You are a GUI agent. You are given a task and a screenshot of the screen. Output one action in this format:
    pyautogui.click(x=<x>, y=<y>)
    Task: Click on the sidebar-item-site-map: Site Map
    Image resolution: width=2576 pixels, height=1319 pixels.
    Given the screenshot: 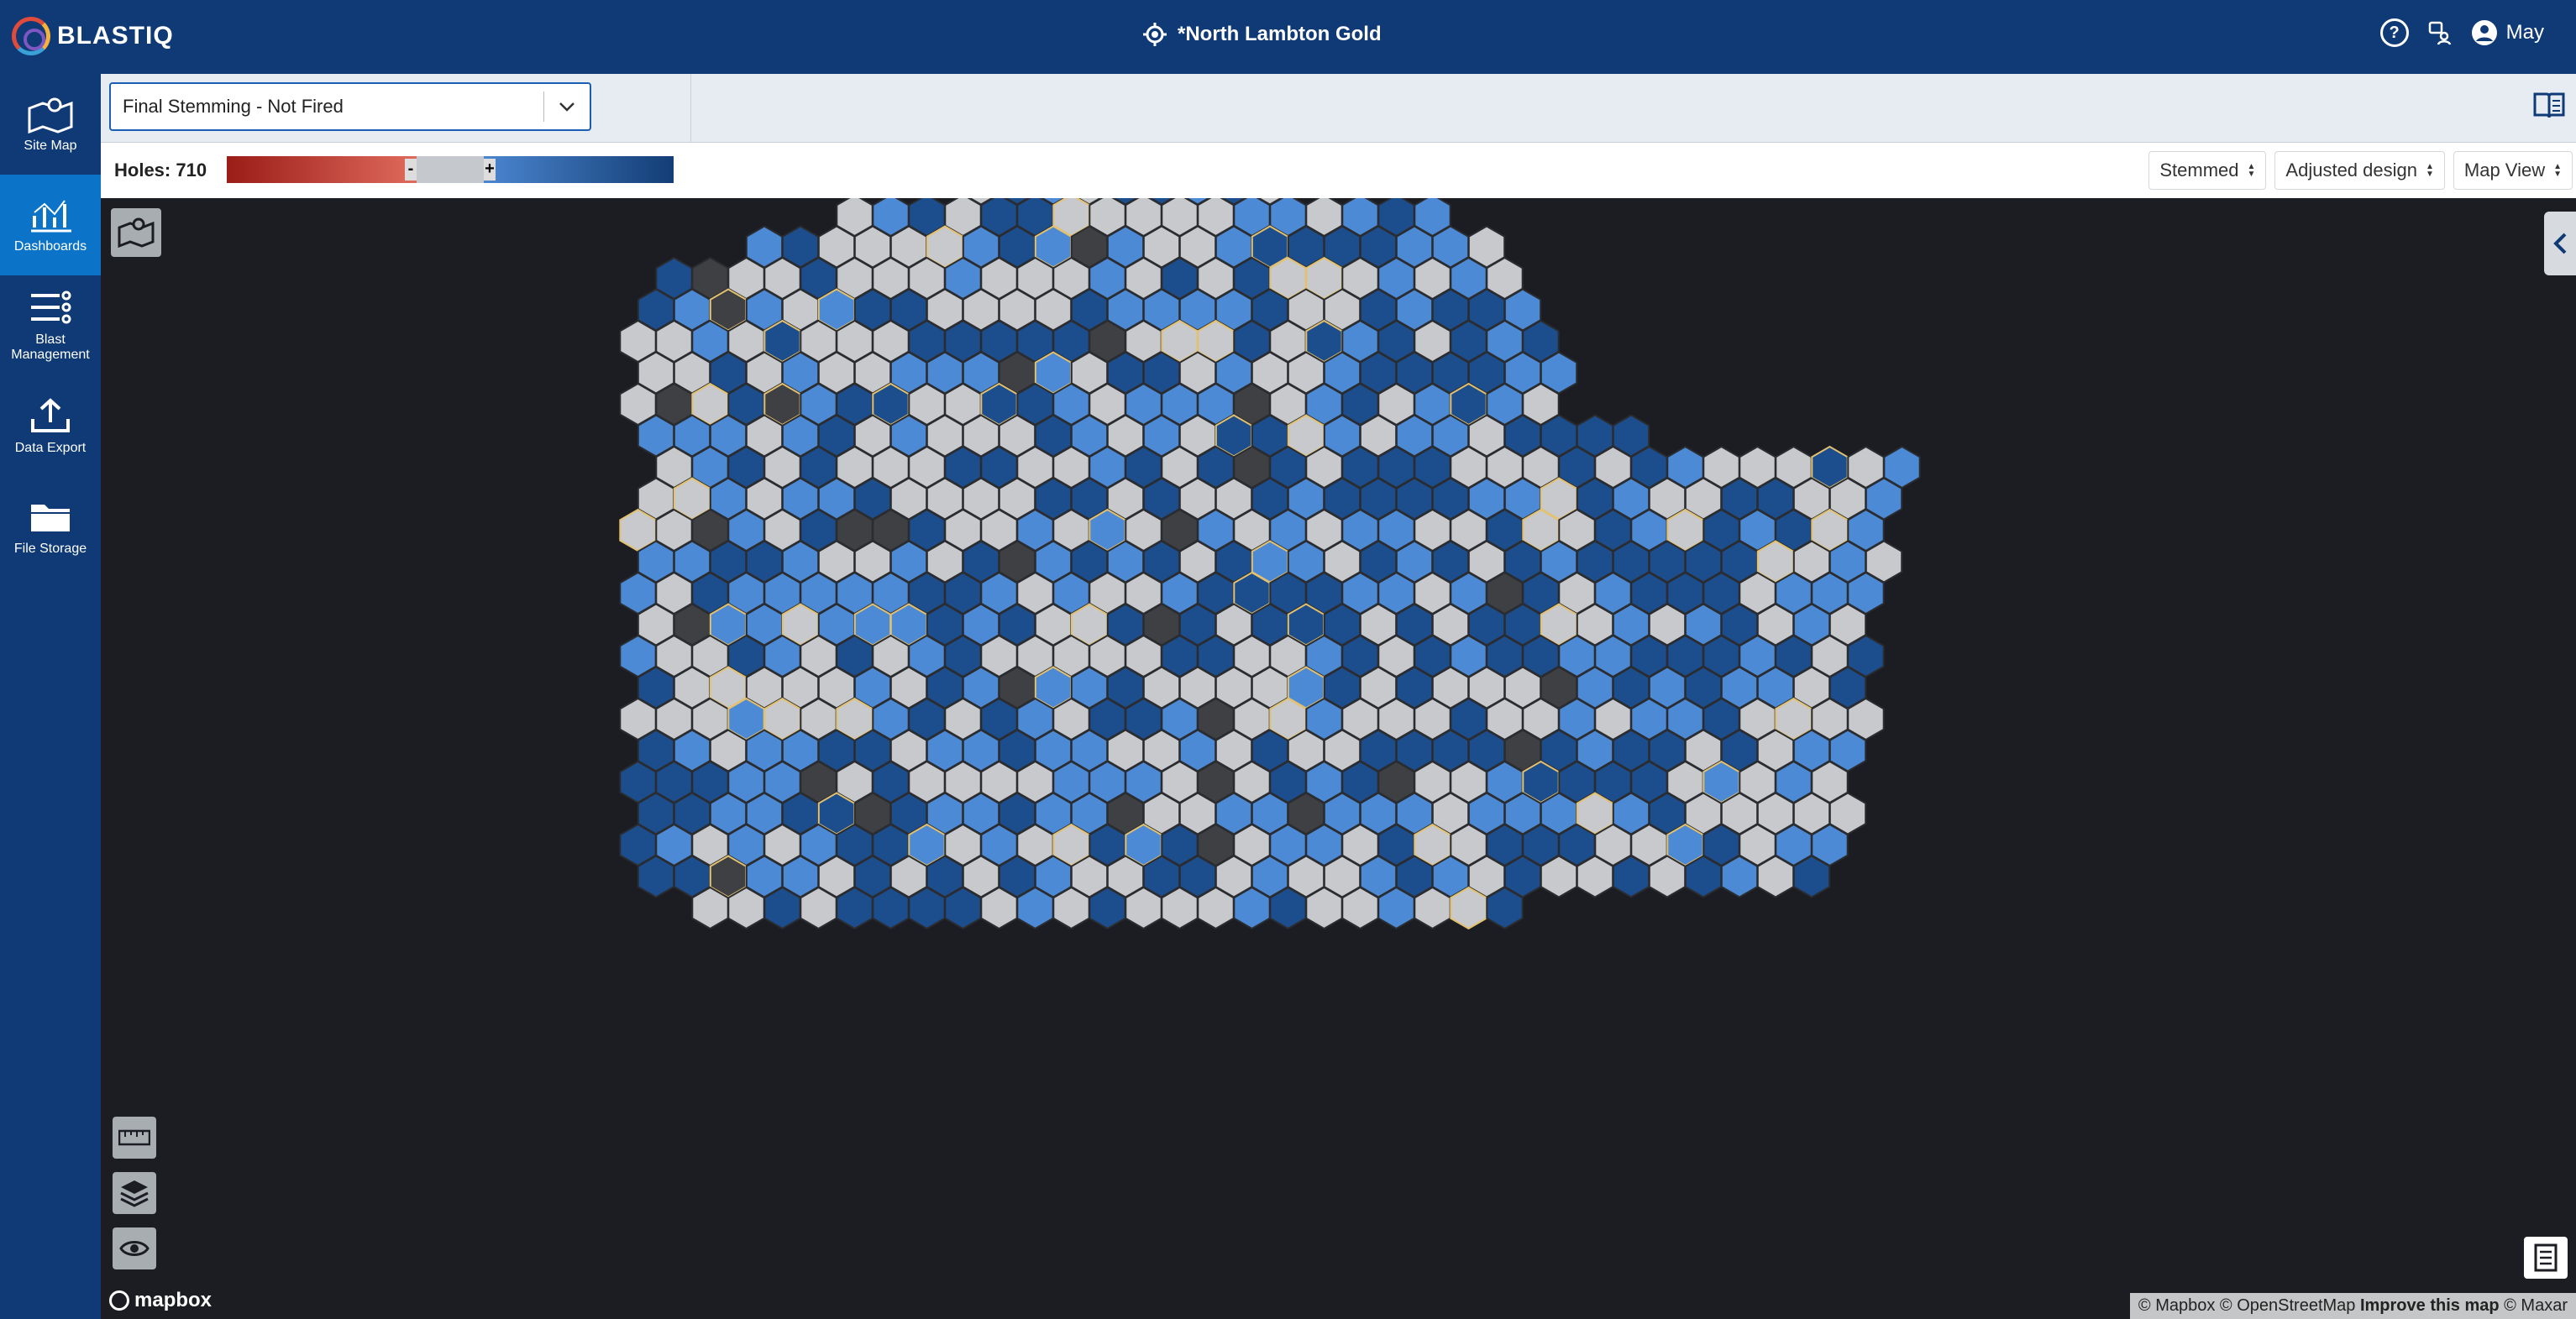 What is the action you would take?
    pyautogui.click(x=50, y=124)
    